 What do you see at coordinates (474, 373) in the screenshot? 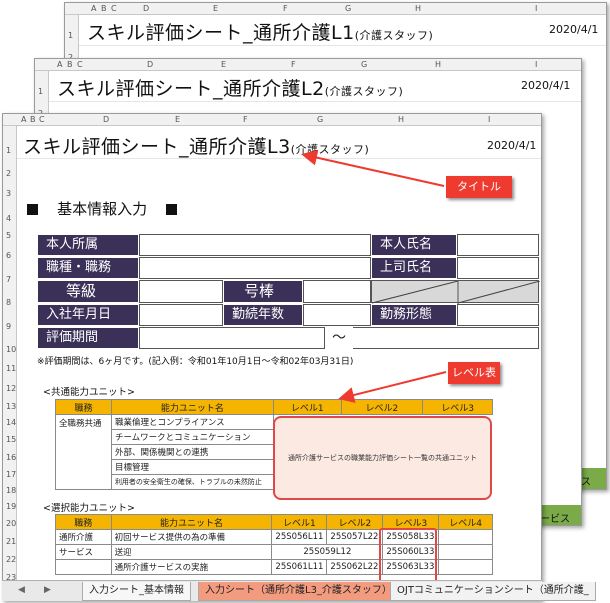
I see `level-table-callout: レベル表` at bounding box center [474, 373].